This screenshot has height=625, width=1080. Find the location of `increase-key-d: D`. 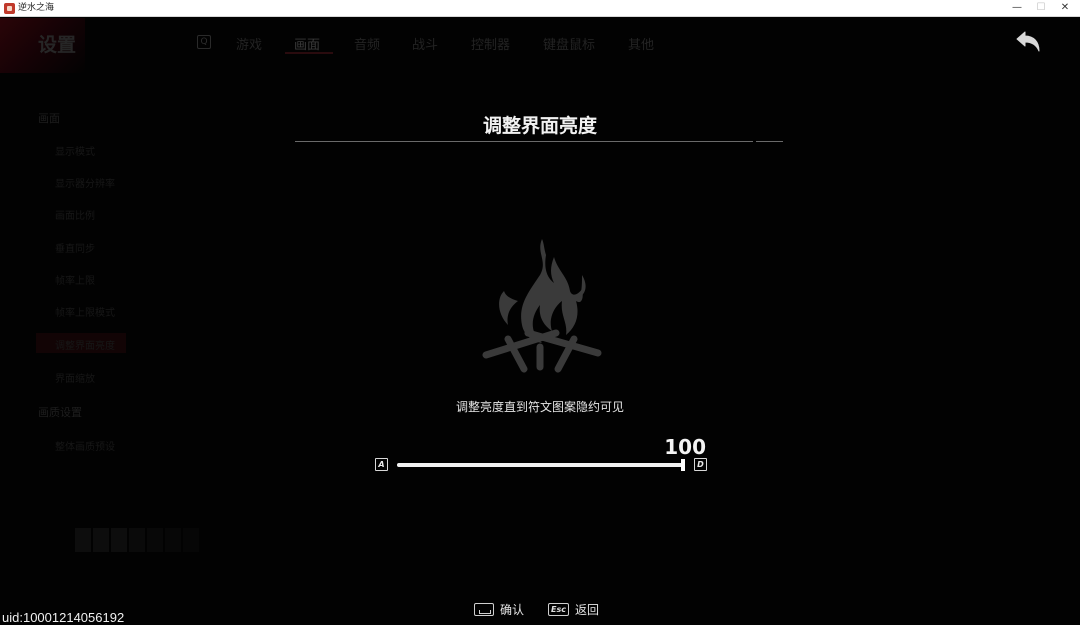

increase-key-d: D is located at coordinates (700, 464).